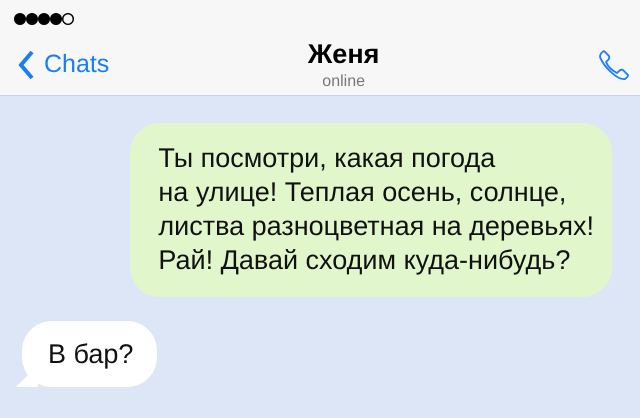 The height and width of the screenshot is (418, 640). I want to click on message-bubble: В бар?, so click(87, 354).